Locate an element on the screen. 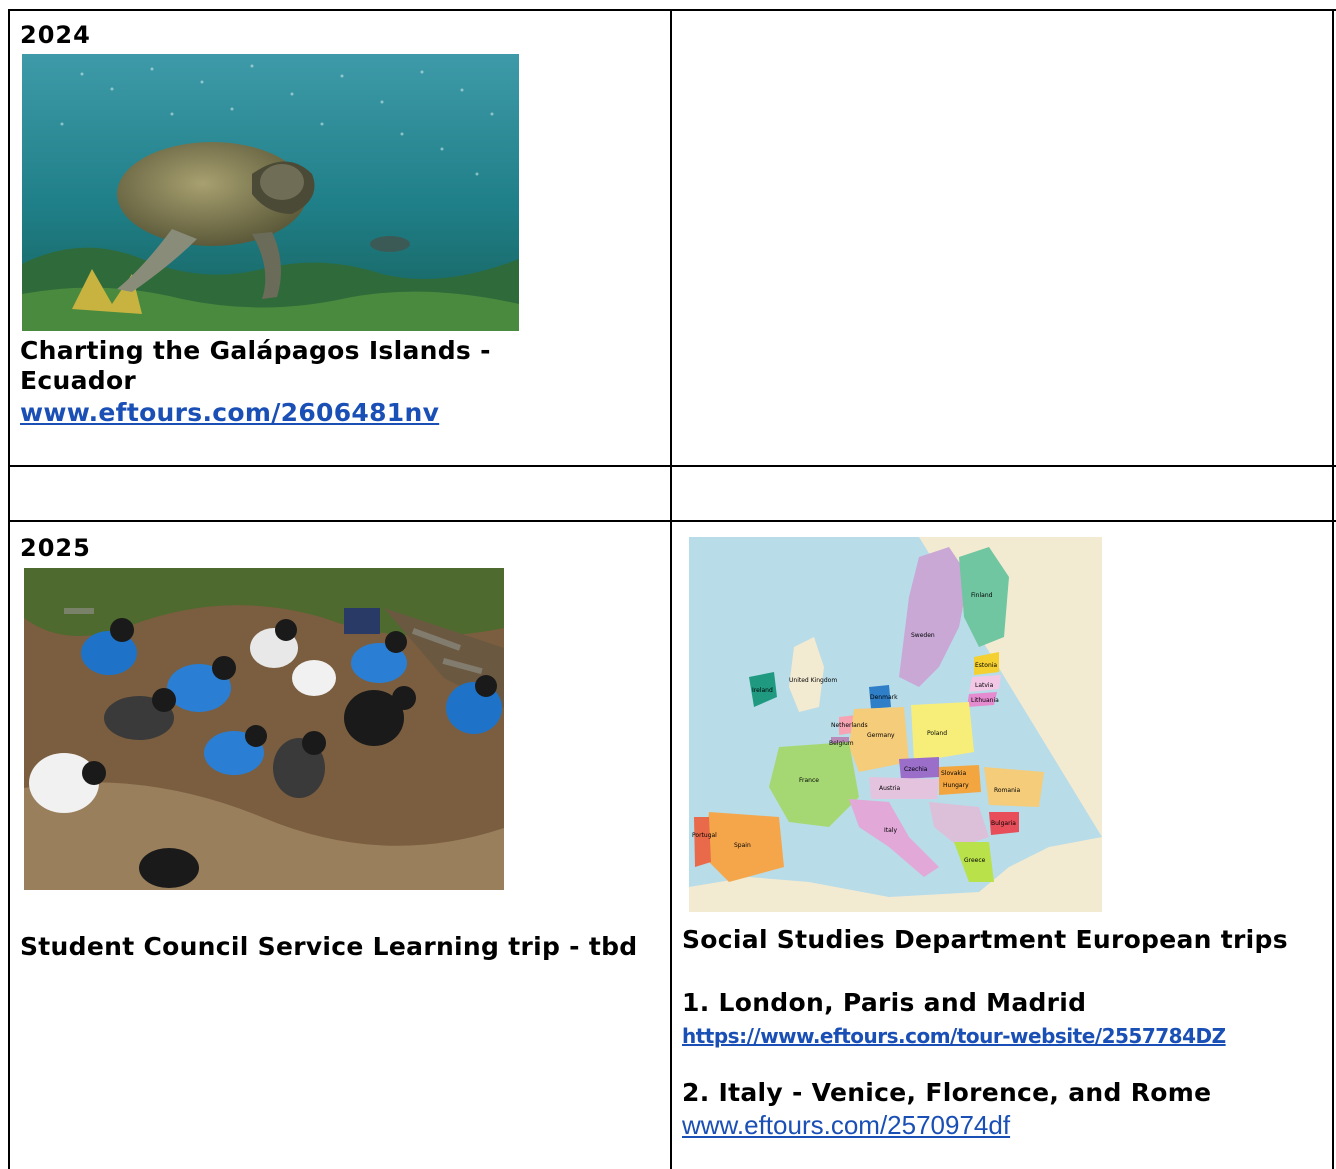 Image resolution: width=1336 pixels, height=1169 pixels. map-label: Czechia is located at coordinates (916, 769).